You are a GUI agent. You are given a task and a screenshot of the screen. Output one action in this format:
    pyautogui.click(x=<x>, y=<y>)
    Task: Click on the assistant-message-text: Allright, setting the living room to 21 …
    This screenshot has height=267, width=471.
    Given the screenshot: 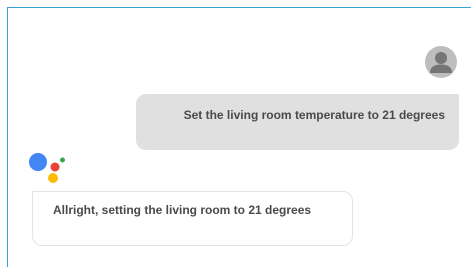 What is the action you would take?
    pyautogui.click(x=182, y=210)
    